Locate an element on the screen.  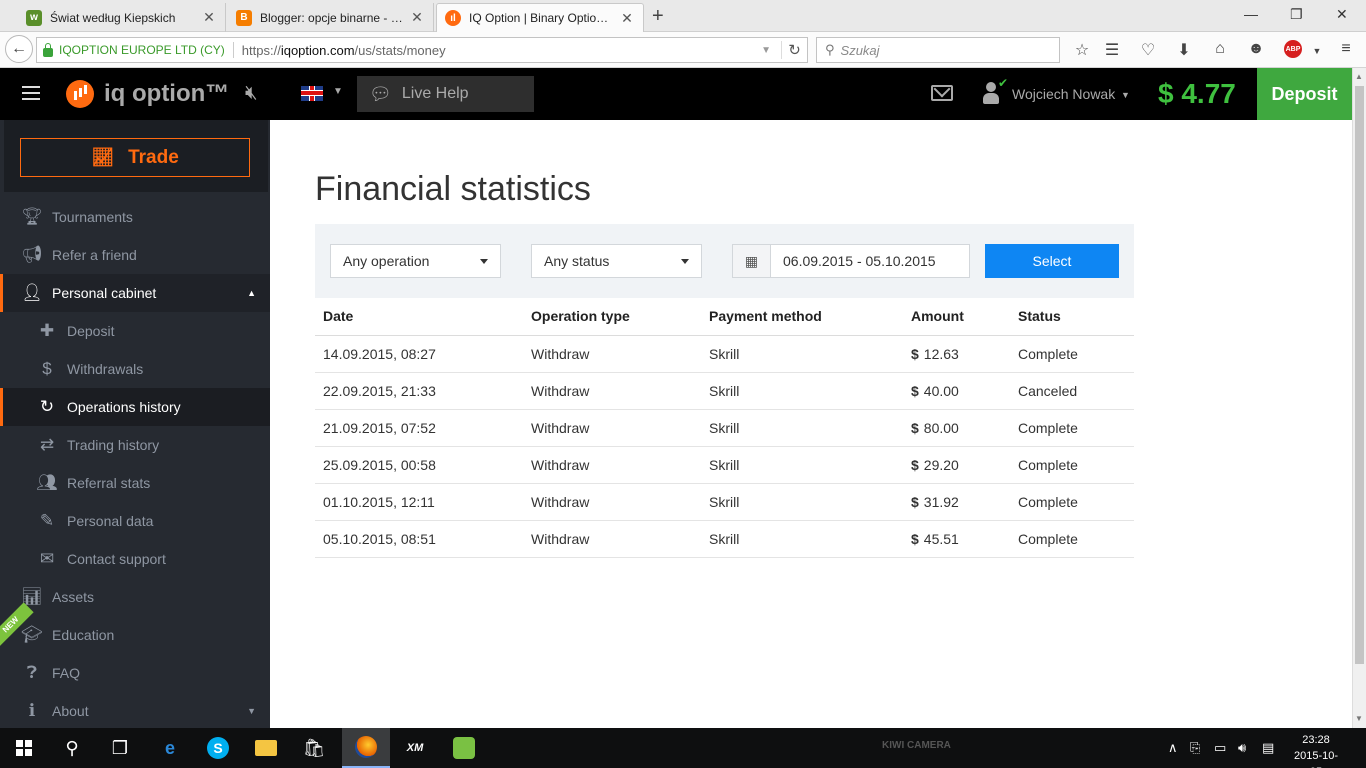
url-text: https://iqoption.com/us/stats/money is located at coordinates (501, 50).